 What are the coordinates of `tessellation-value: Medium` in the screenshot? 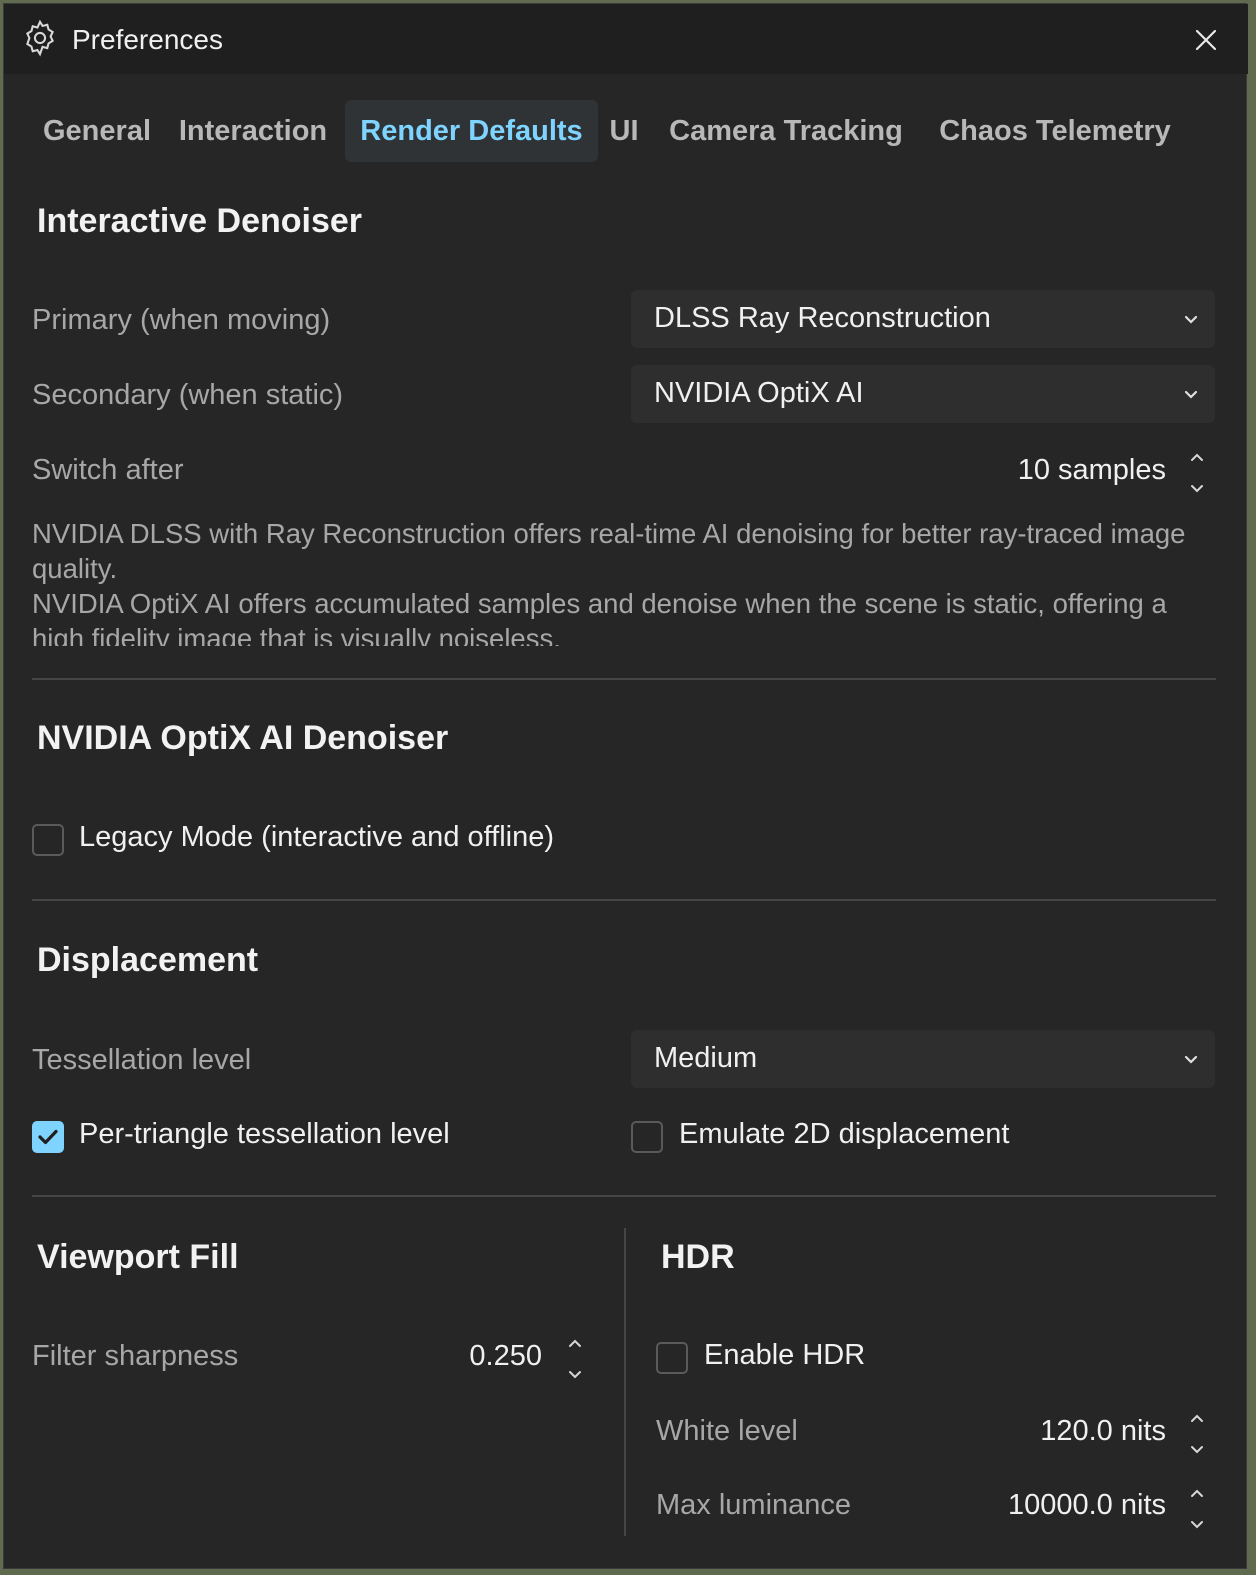 It's located at (706, 1058).